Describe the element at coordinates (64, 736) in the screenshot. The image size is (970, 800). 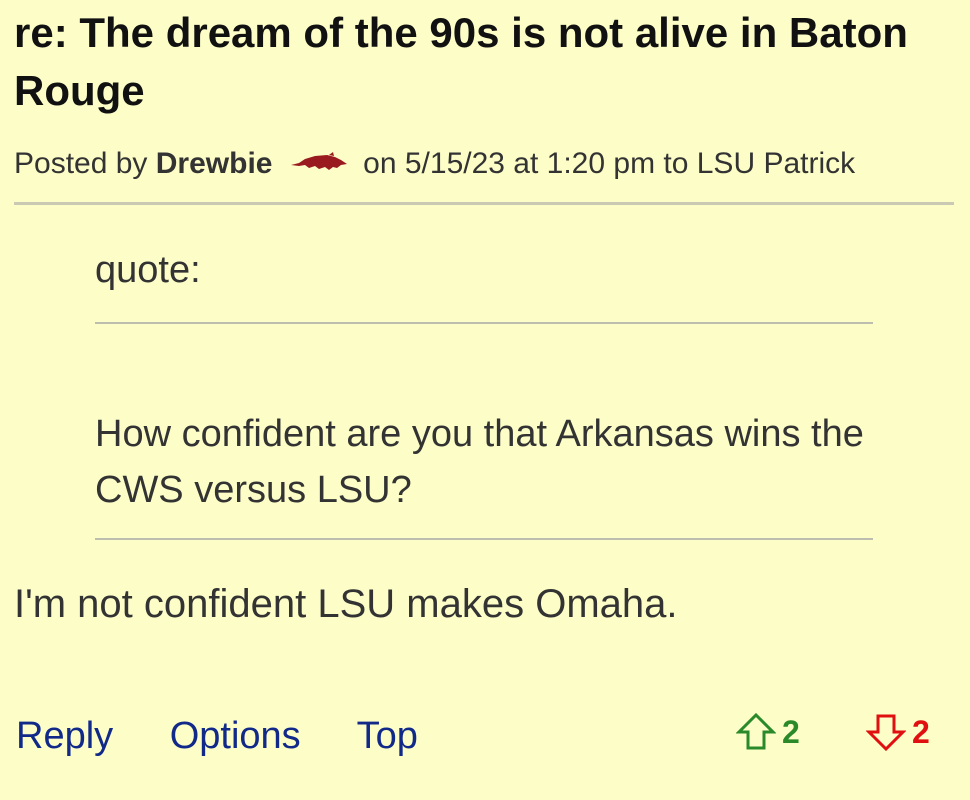
I see `reply-link: Reply` at that location.